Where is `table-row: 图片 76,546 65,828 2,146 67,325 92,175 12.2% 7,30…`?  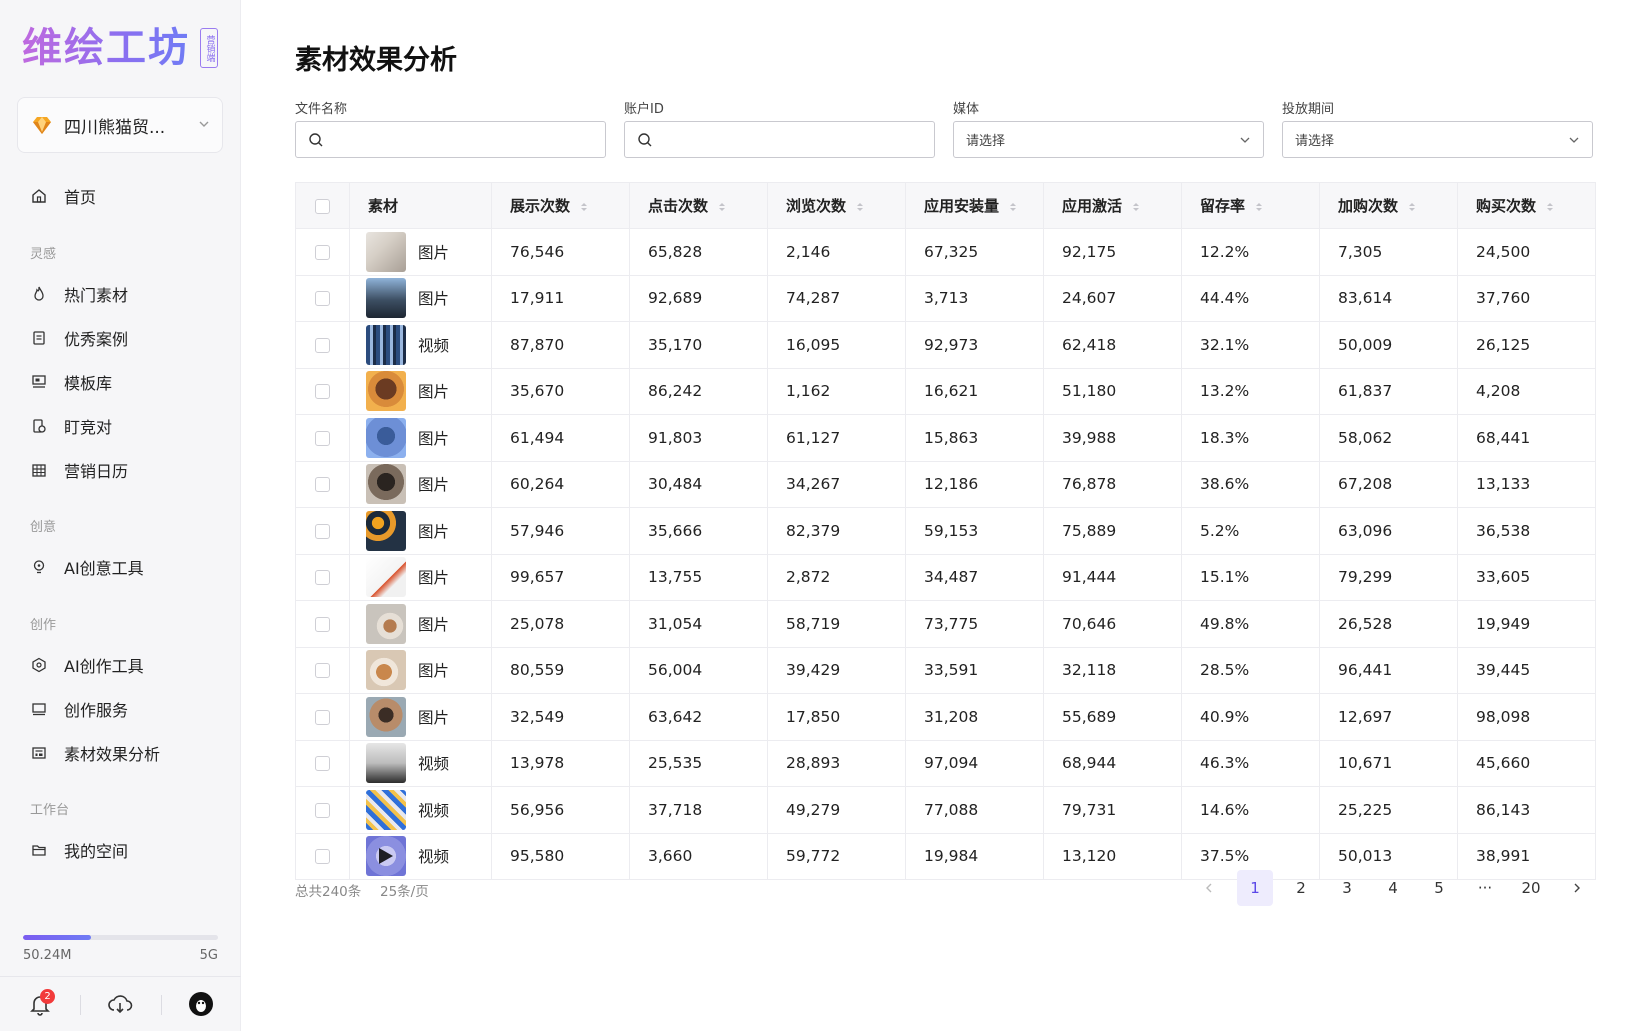
table-row: 图片 76,546 65,828 2,146 67,325 92,175 12.2% 7,30… is located at coordinates (945, 252).